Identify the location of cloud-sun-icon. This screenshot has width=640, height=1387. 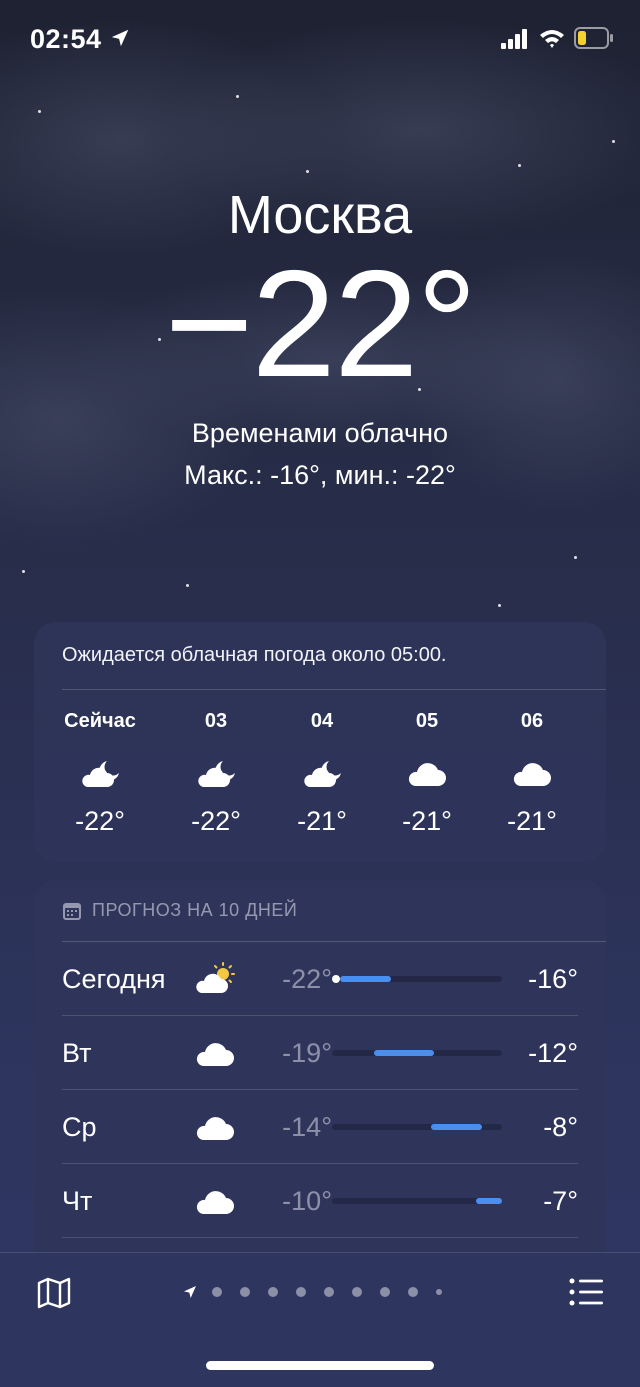
(215, 977).